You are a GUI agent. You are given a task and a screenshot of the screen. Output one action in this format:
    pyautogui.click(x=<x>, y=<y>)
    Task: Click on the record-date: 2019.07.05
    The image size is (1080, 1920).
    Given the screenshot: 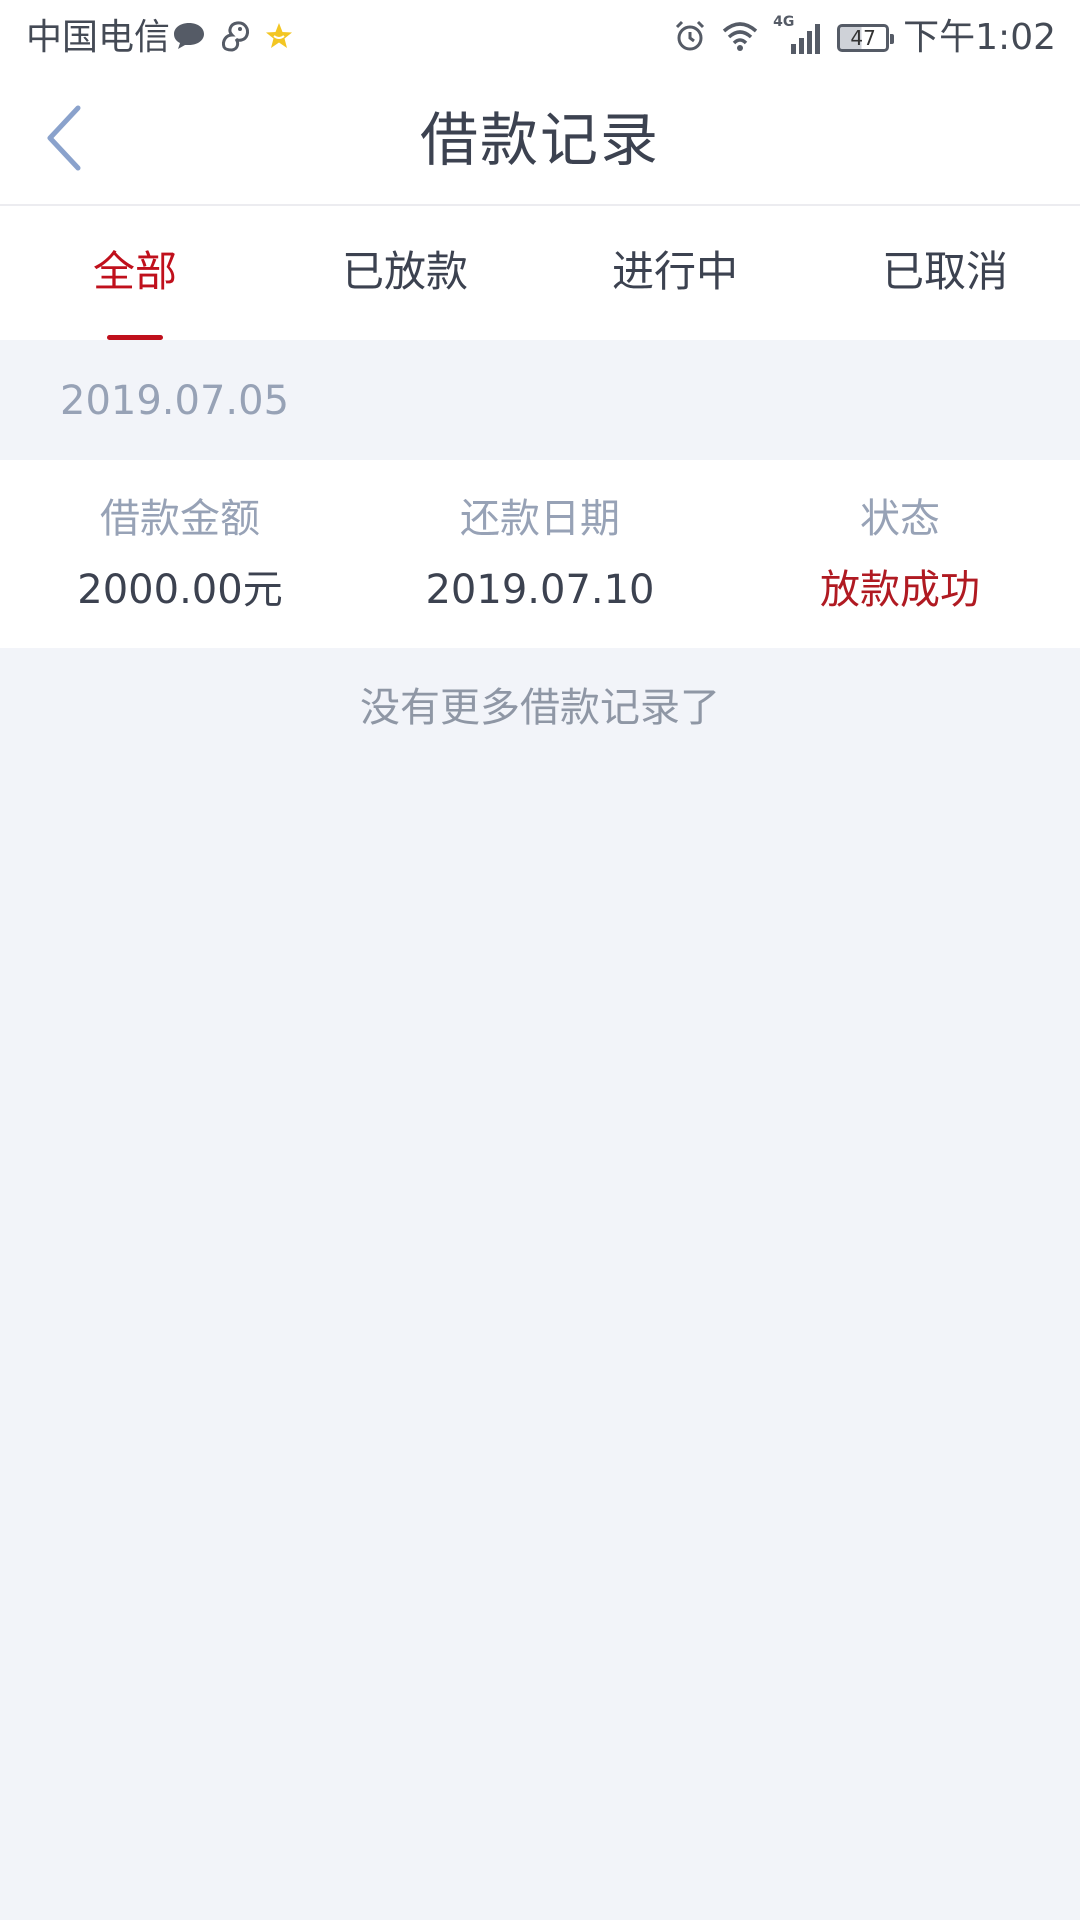 What is the action you would take?
    pyautogui.click(x=175, y=401)
    